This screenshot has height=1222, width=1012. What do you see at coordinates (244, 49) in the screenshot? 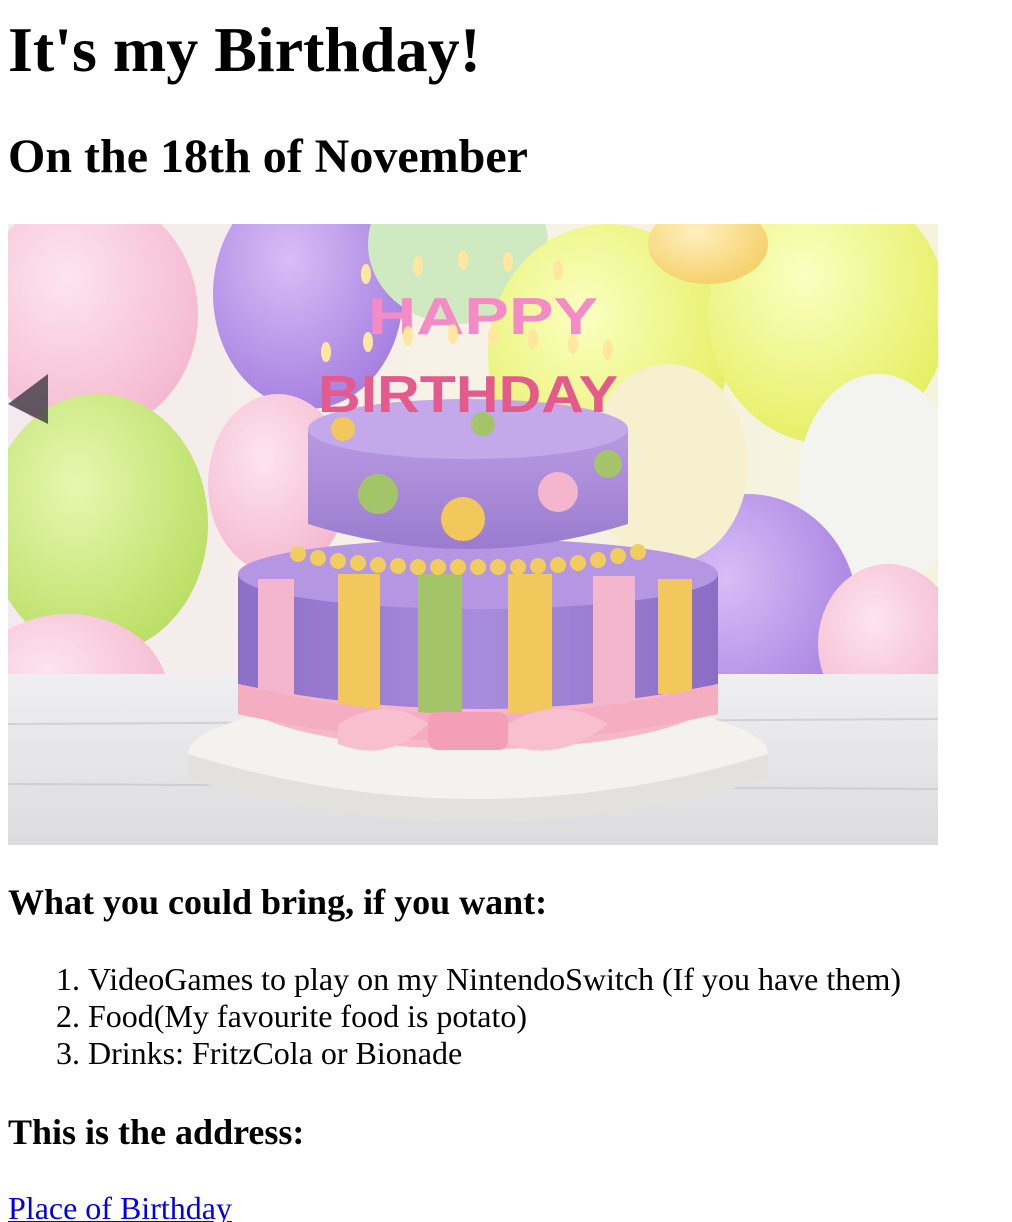
I see `page-title: It's my Birthday!` at bounding box center [244, 49].